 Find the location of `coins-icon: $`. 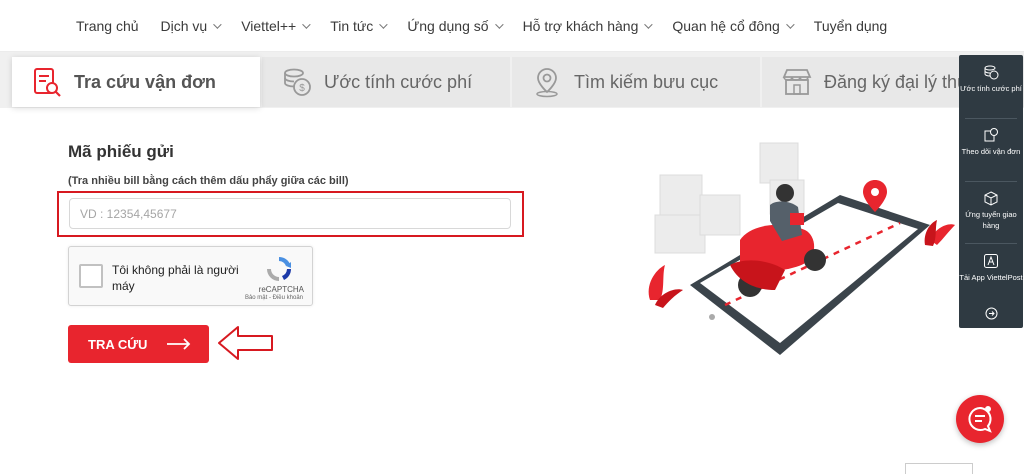

coins-icon: $ is located at coordinates (297, 82).